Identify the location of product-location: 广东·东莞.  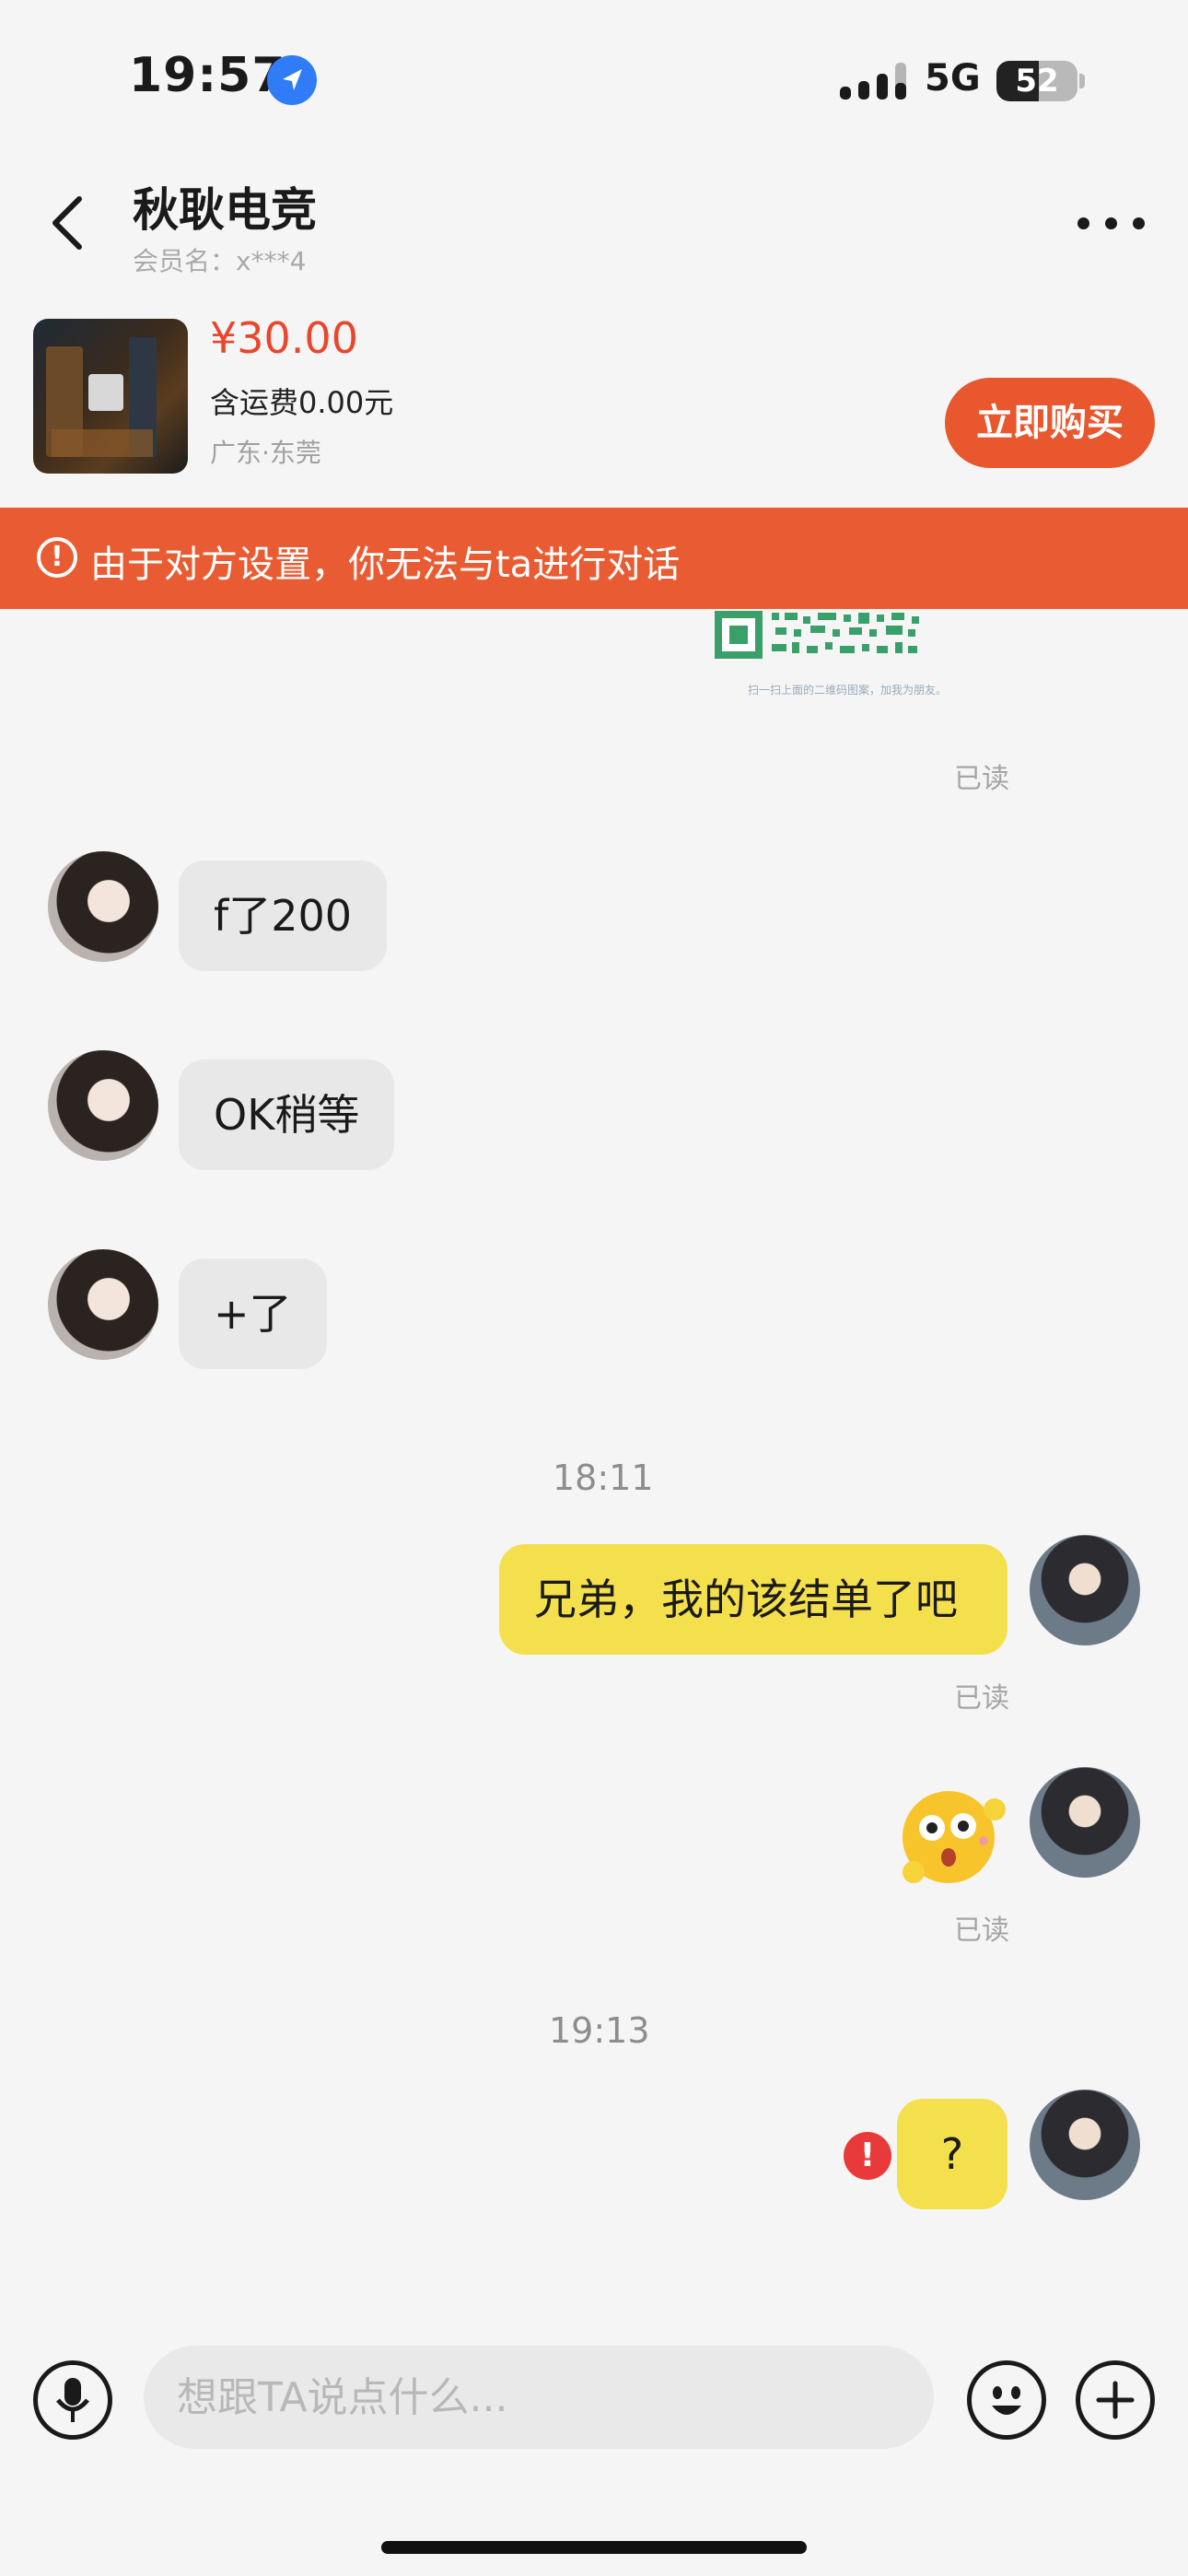
(265, 453).